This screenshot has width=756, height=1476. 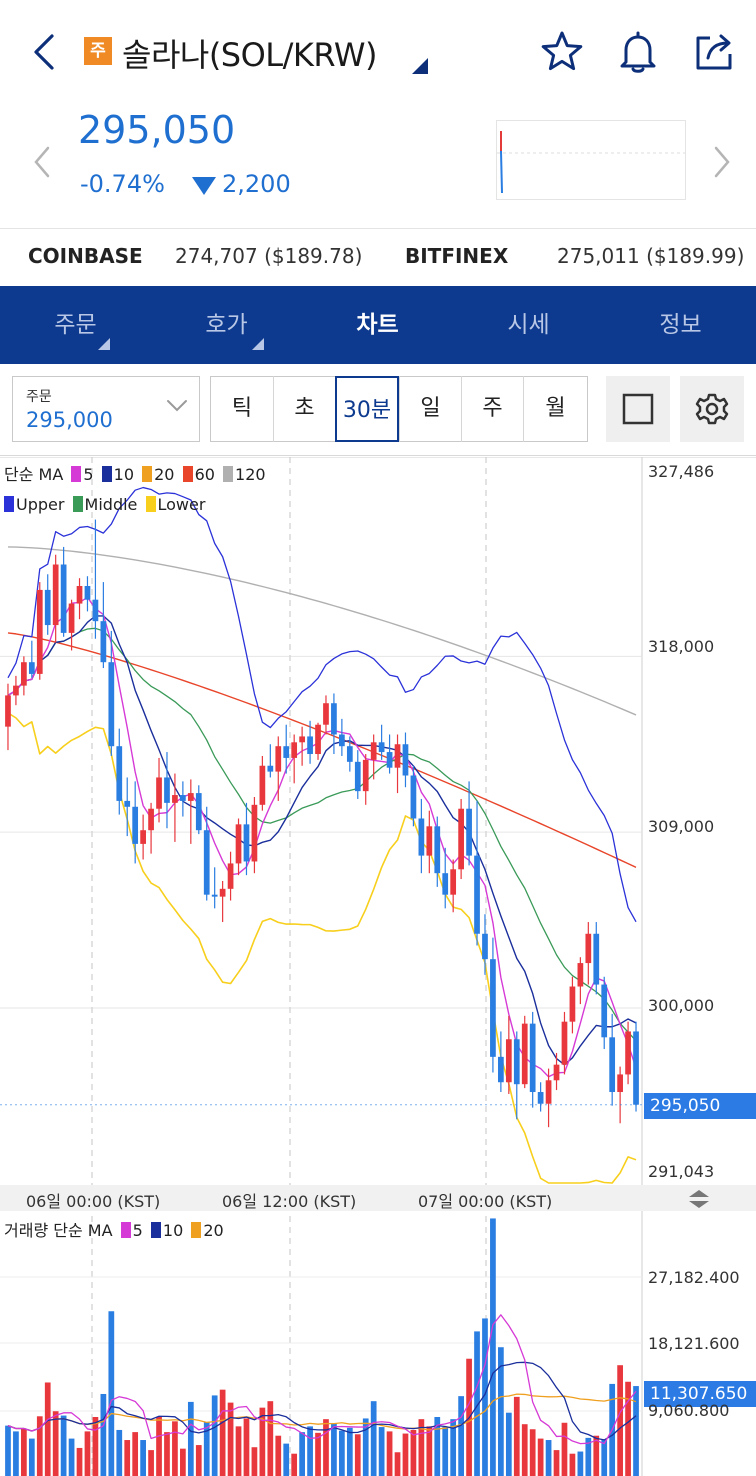 I want to click on bell-icon, so click(x=638, y=52).